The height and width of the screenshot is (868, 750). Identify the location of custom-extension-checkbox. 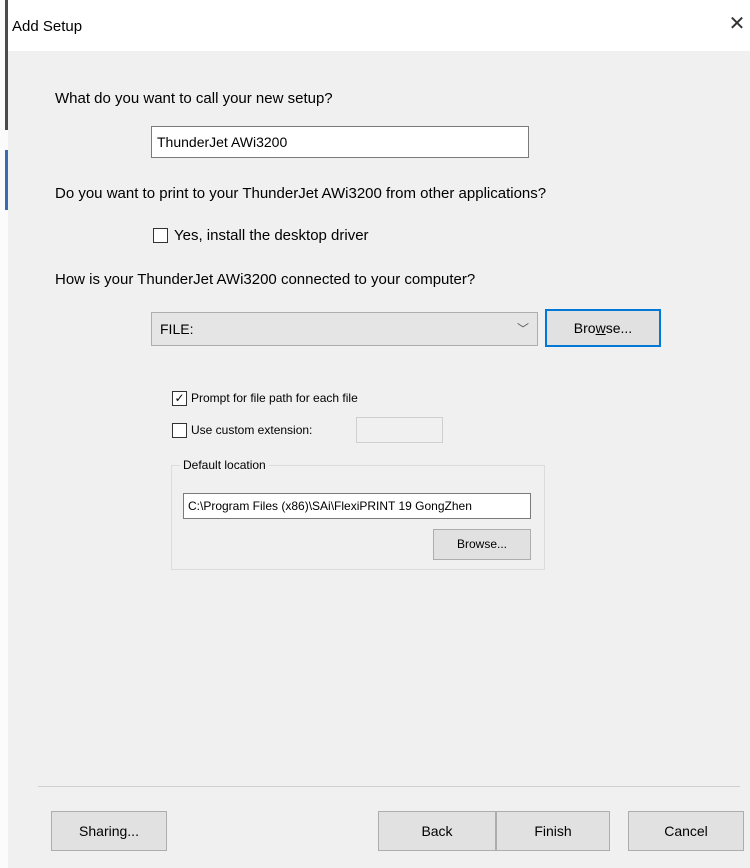
(179, 430).